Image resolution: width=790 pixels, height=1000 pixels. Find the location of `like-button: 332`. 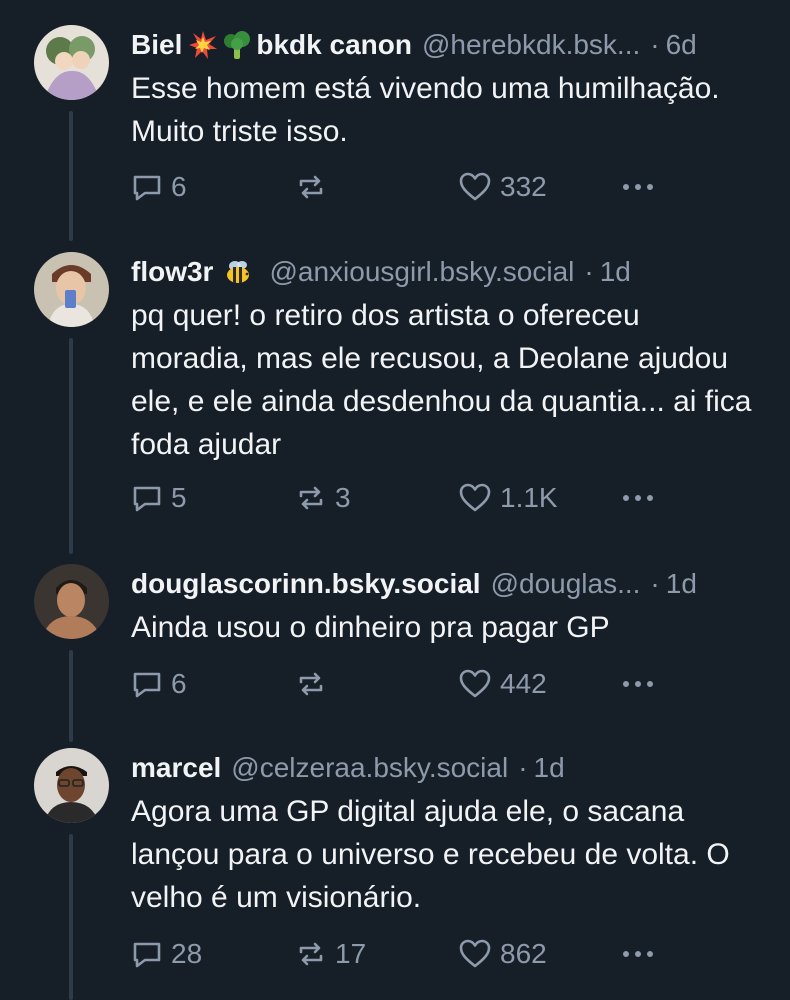

like-button: 332 is located at coordinates (502, 187).